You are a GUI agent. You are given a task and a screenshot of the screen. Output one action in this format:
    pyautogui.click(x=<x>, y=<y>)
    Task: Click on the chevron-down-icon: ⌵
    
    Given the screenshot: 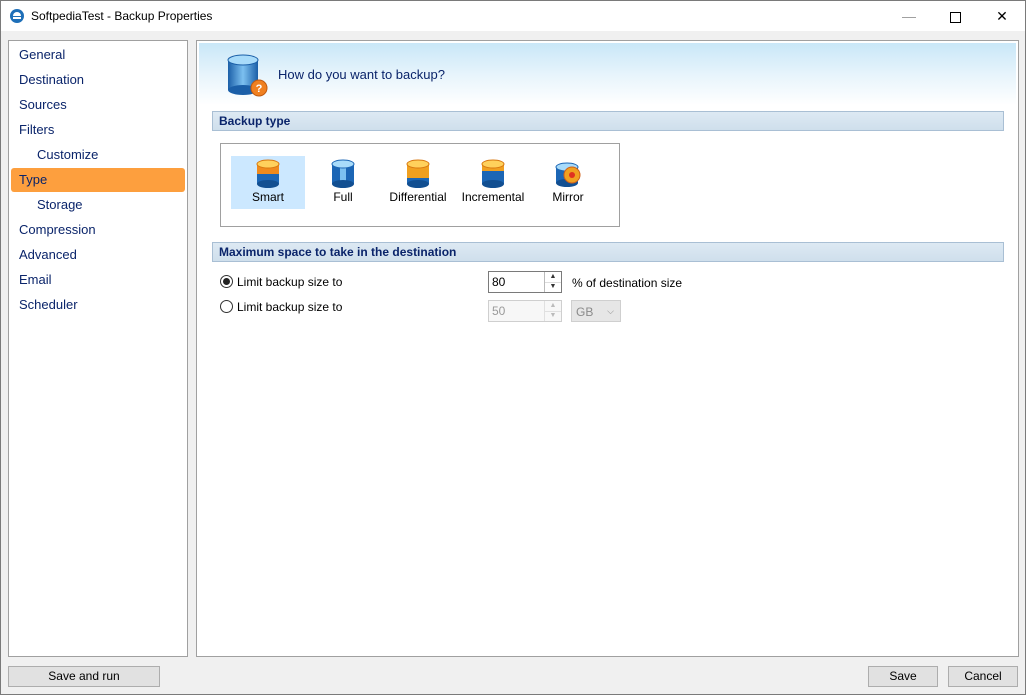 What is the action you would take?
    pyautogui.click(x=610, y=311)
    